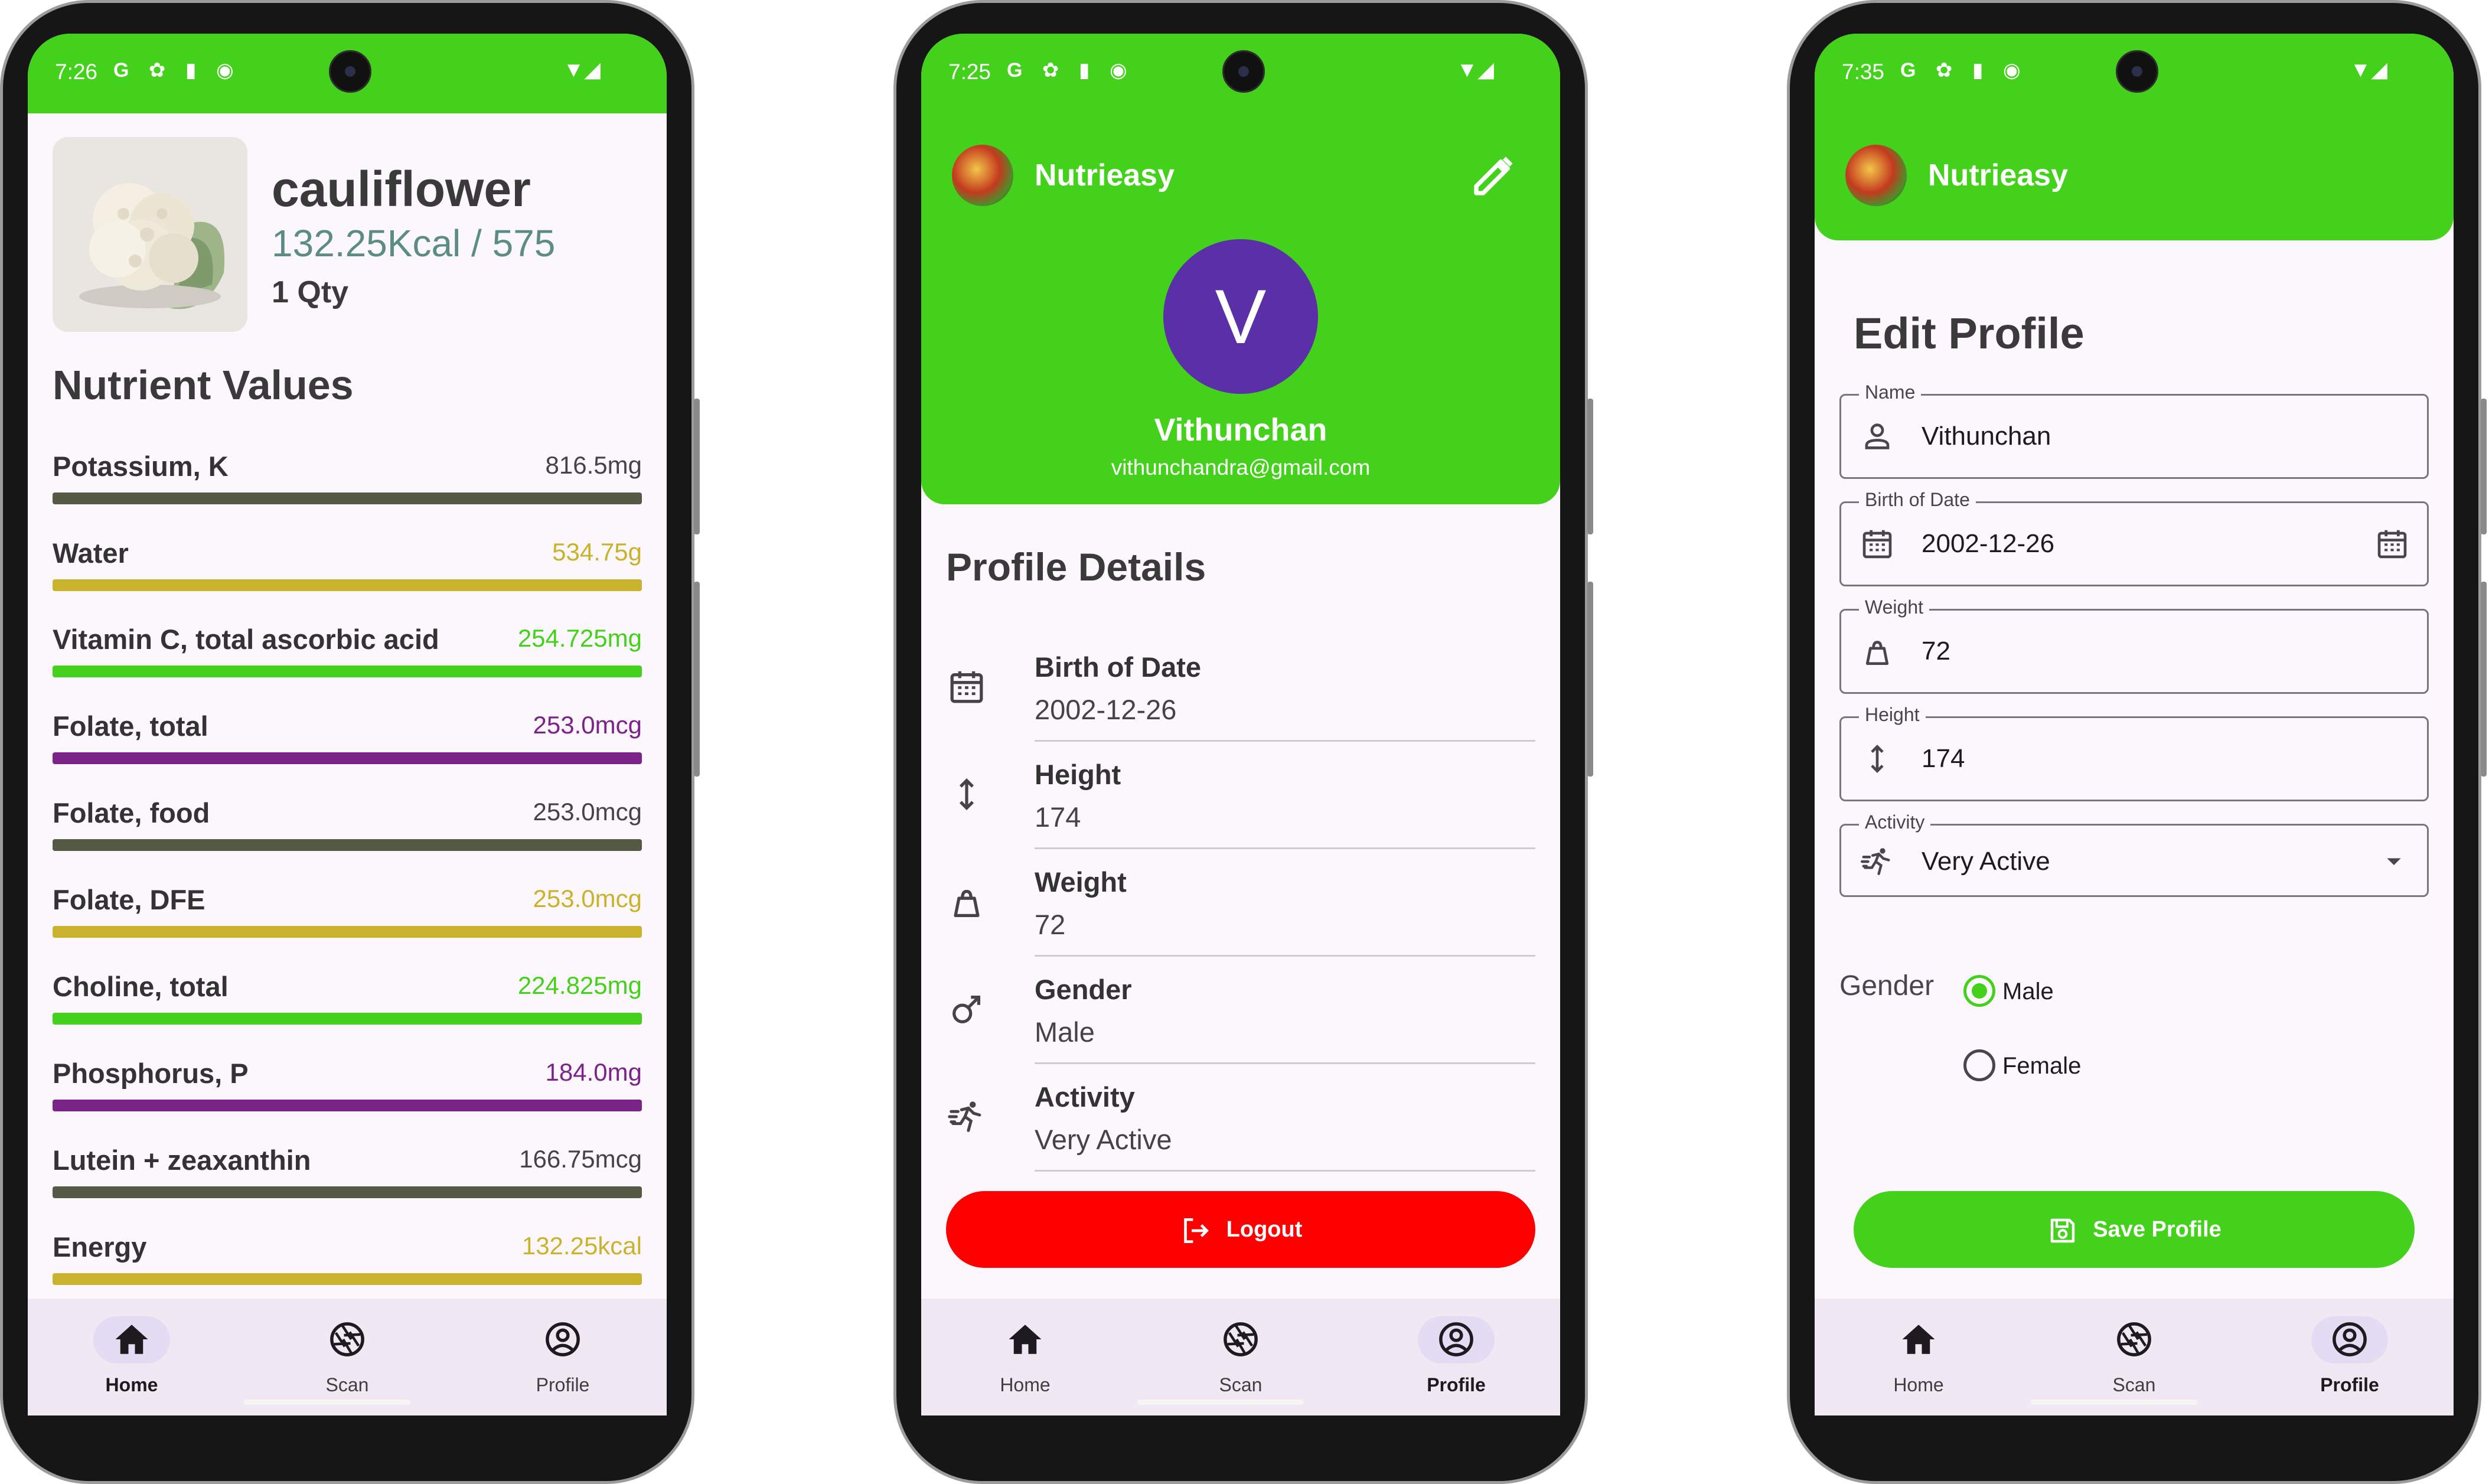  What do you see at coordinates (151, 1073) in the screenshot?
I see `nutrient-name: Phosphorus, P` at bounding box center [151, 1073].